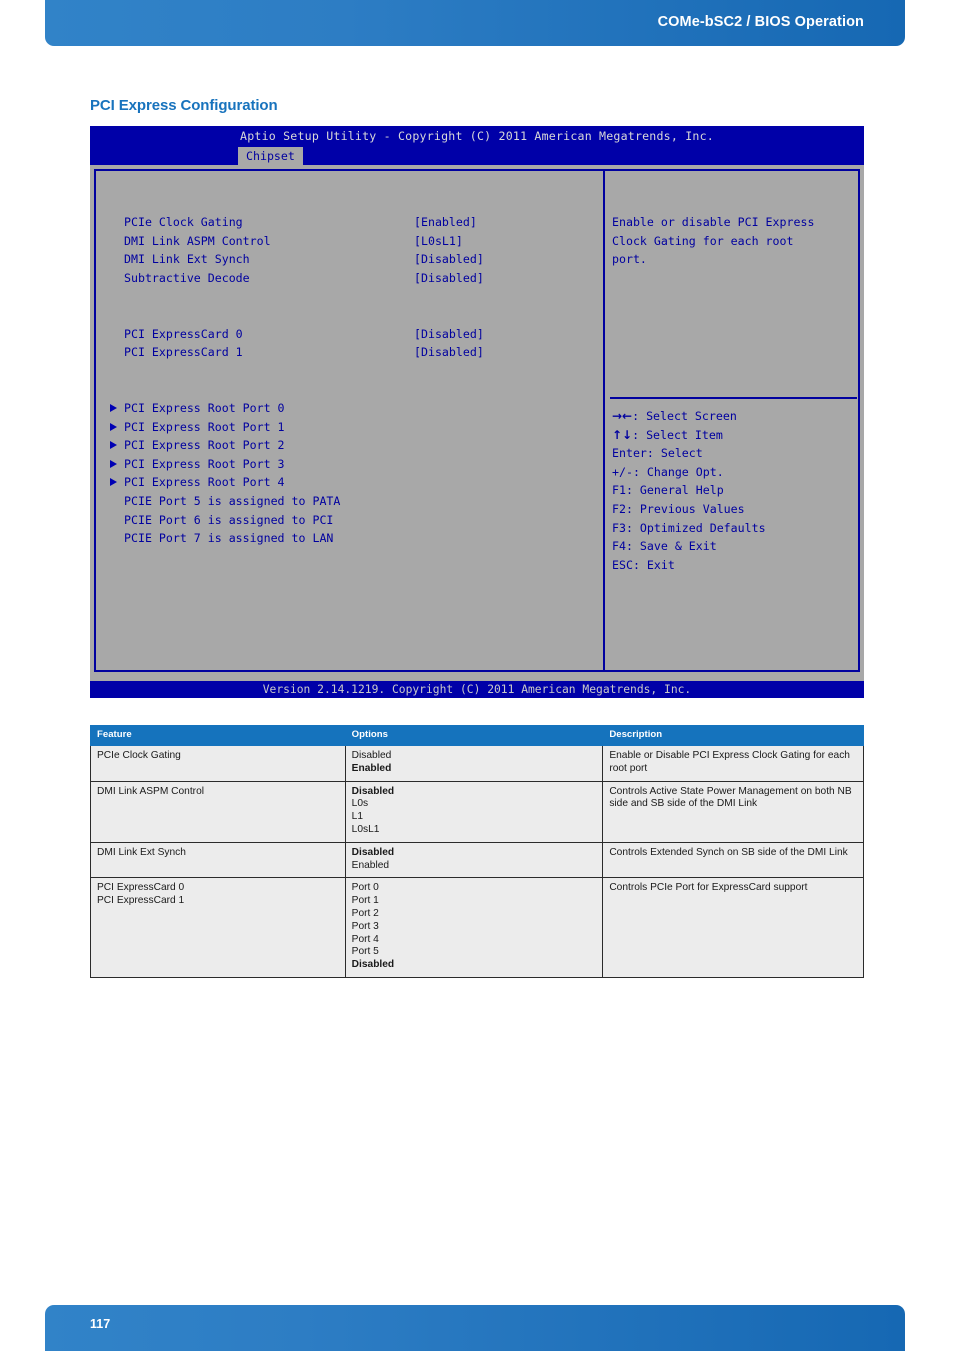  What do you see at coordinates (684, 416) in the screenshot?
I see `key-legend-text: : Select Screen` at bounding box center [684, 416].